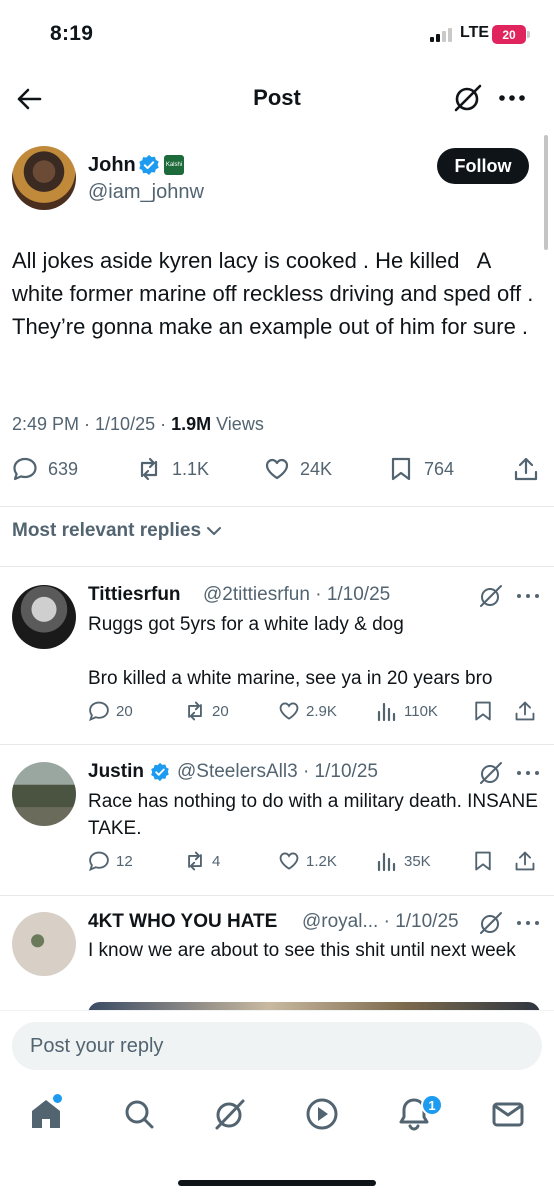  I want to click on repost-count: 1.1K, so click(191, 468).